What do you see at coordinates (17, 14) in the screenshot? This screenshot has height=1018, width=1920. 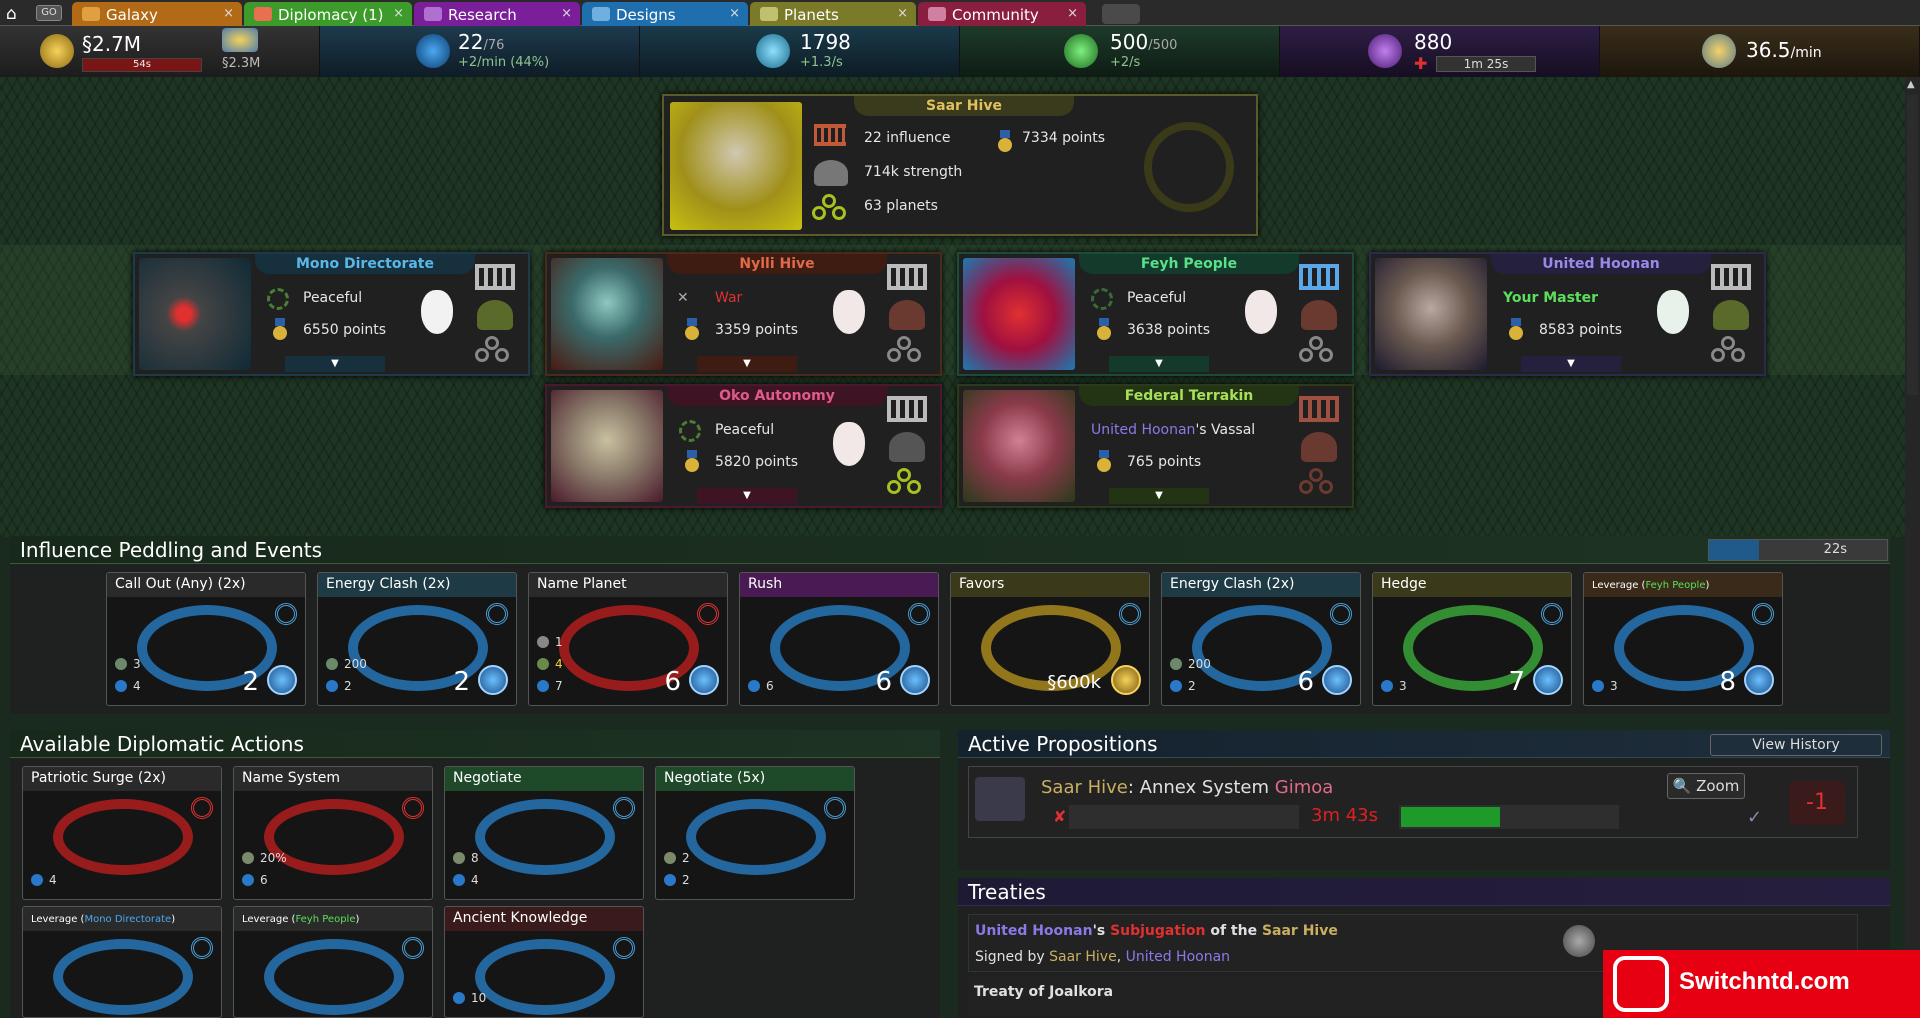 I see `home-icon: ⌂` at bounding box center [17, 14].